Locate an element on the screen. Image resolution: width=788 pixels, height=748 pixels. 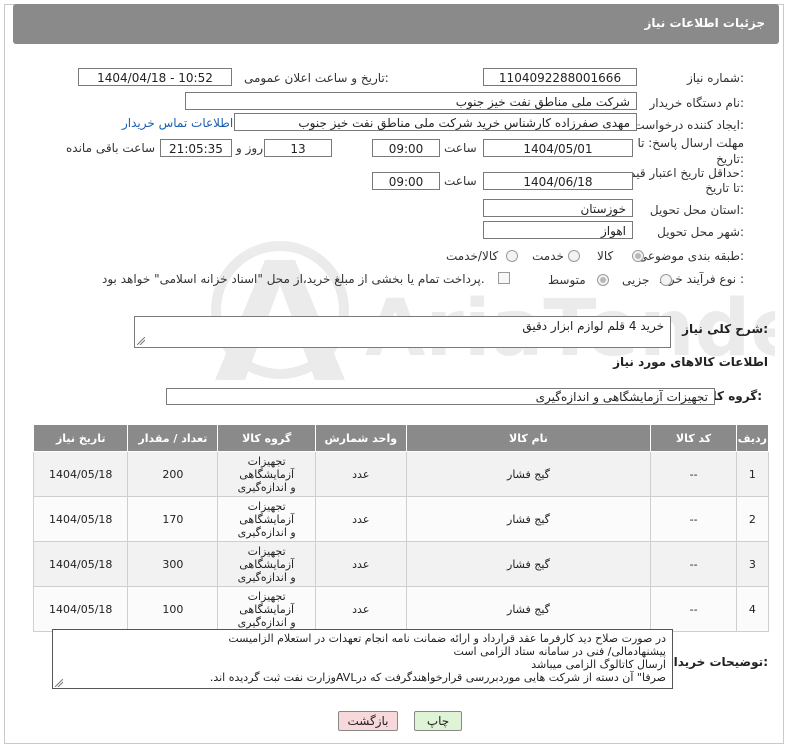
deadline-label-1: مهلت ارسال پاسخ: تا is located at coordinates (690, 143).